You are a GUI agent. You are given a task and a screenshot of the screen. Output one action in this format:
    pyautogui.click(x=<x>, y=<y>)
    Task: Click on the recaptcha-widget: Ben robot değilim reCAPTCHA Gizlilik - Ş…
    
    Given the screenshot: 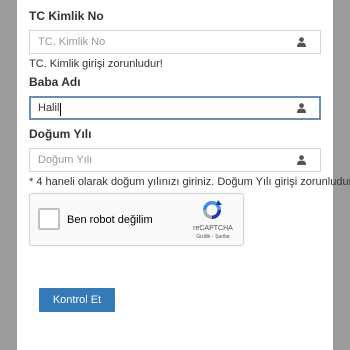 What is the action you would take?
    pyautogui.click(x=136, y=219)
    